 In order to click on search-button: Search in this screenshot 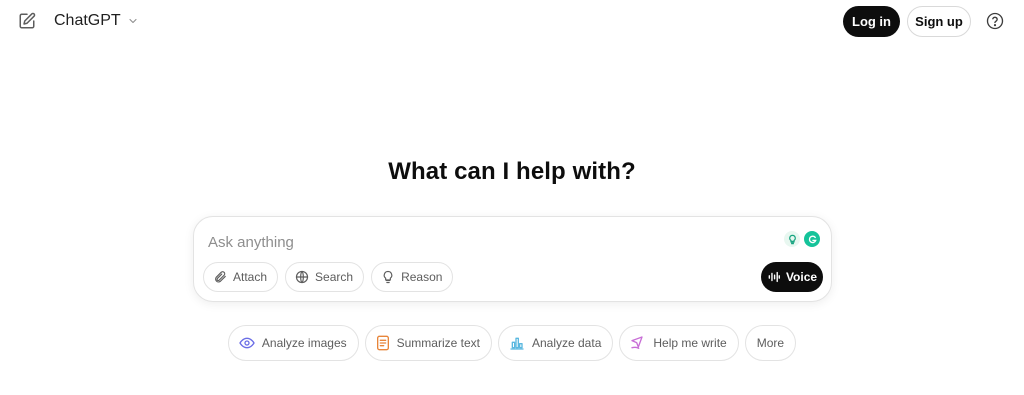, I will do `click(325, 277)`.